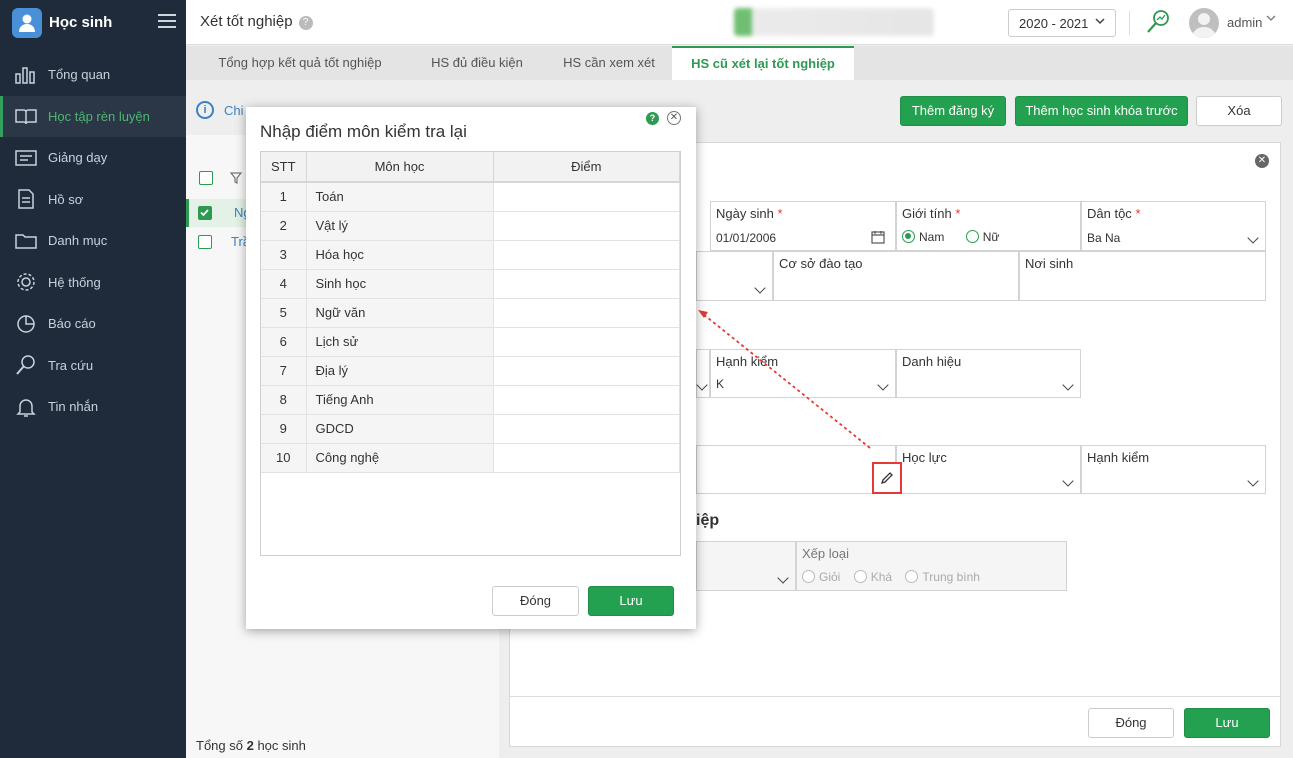  I want to click on row-subject: Ngữ văn, so click(400, 313).